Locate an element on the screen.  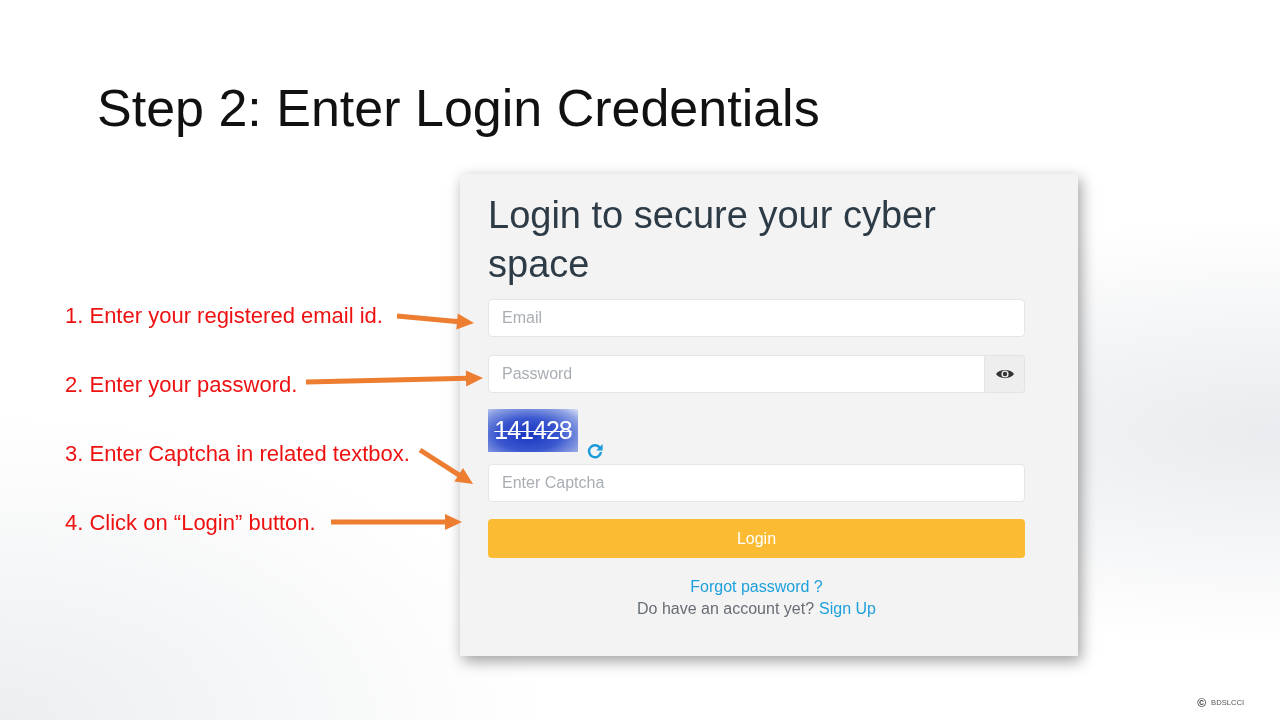
login-button: Login is located at coordinates (756, 538).